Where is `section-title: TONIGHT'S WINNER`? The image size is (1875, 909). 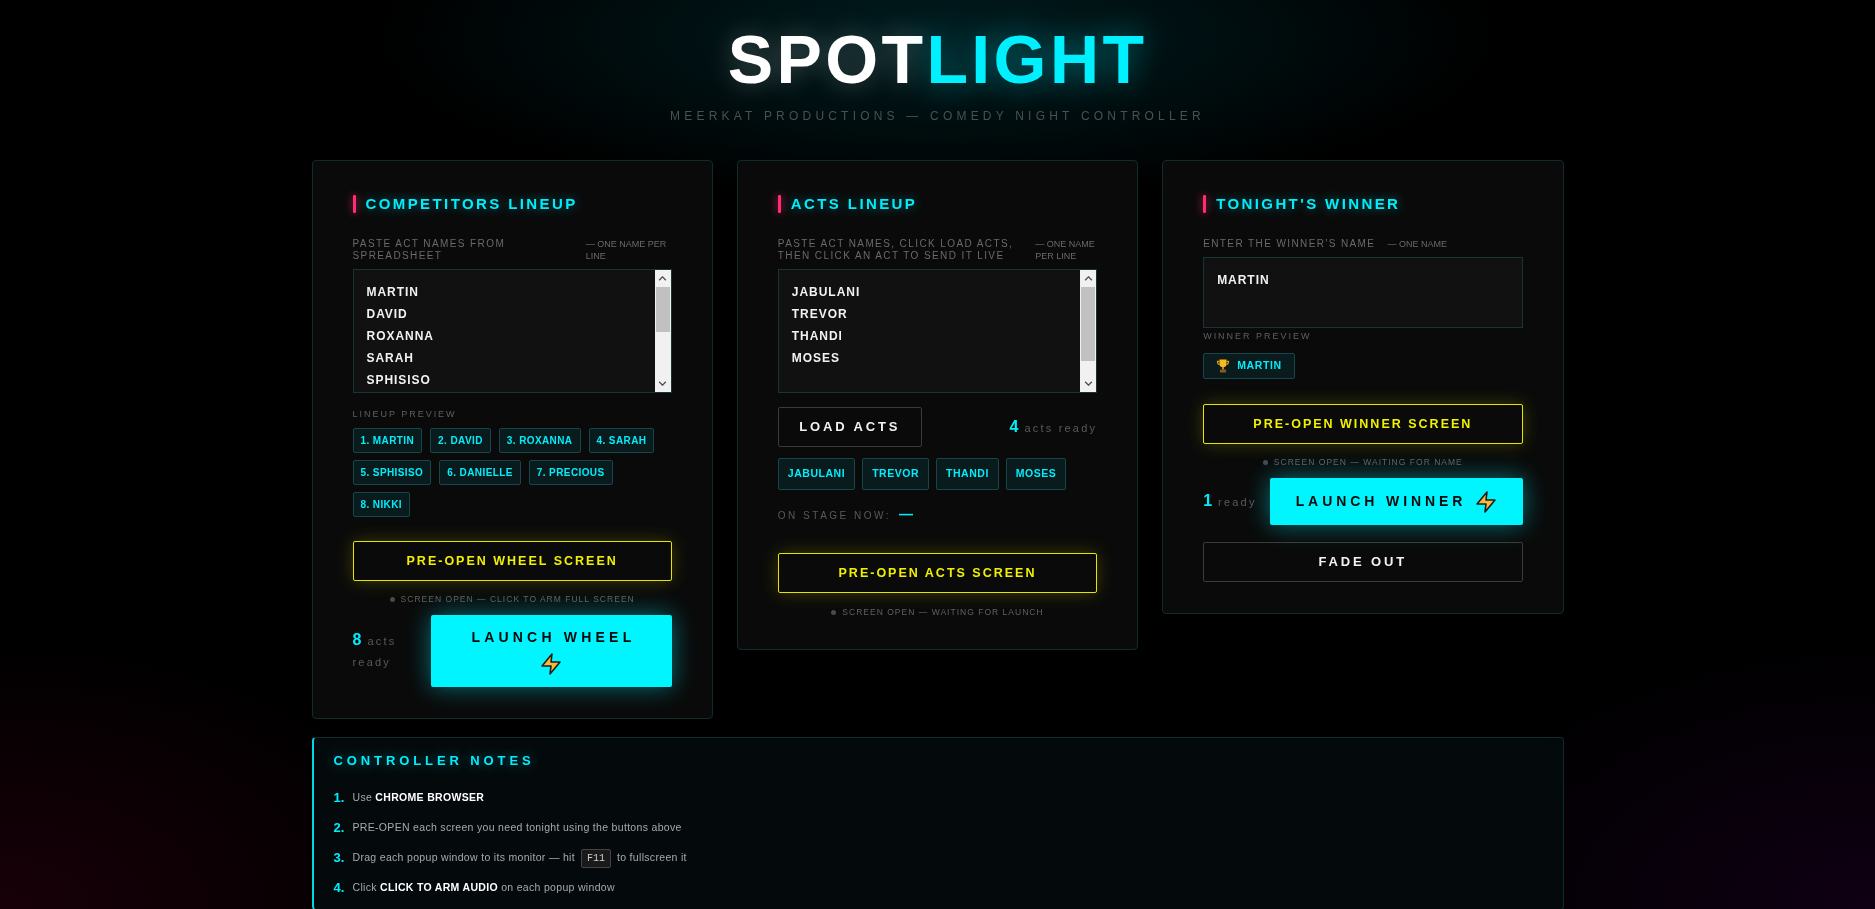
section-title: TONIGHT'S WINNER is located at coordinates (1308, 204).